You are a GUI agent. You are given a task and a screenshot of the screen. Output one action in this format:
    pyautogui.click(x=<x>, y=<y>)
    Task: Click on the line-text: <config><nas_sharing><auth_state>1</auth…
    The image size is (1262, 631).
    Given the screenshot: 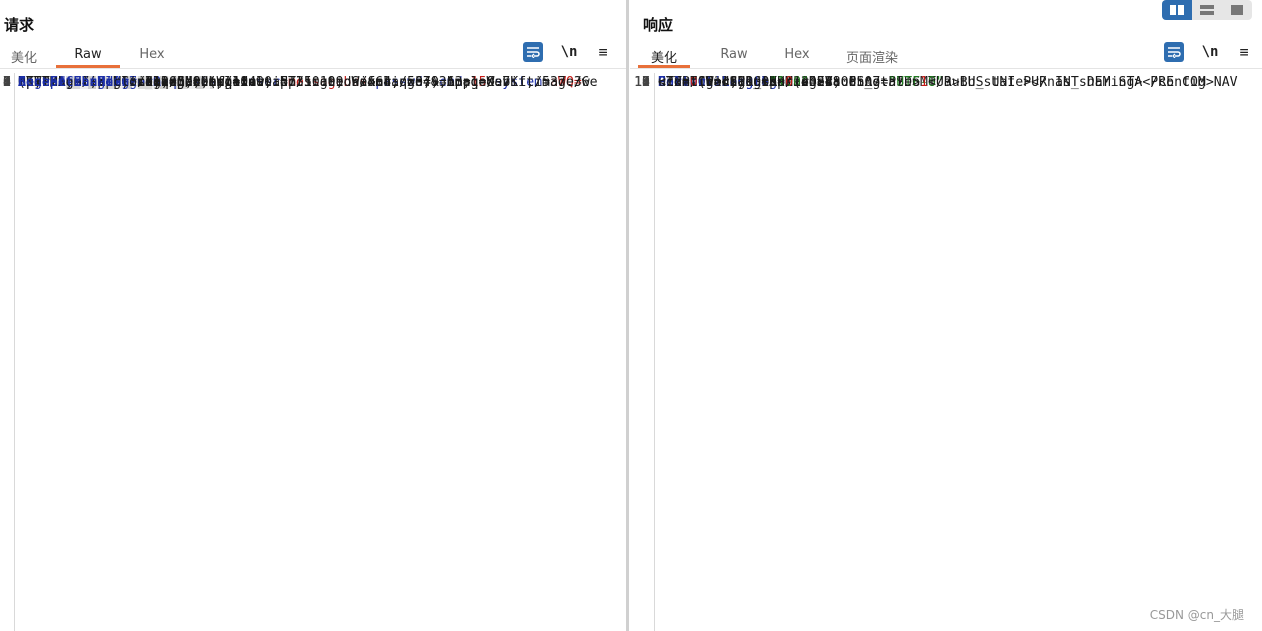 What is the action you would take?
    pyautogui.click(x=936, y=83)
    